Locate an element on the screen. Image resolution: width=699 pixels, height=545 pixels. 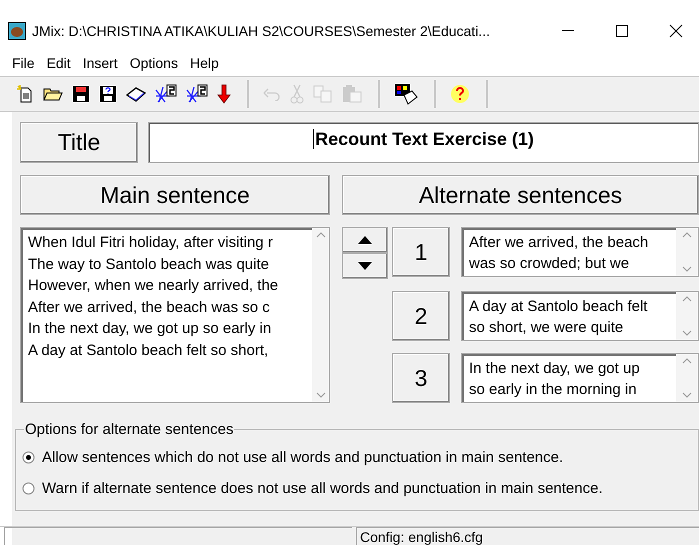
menu-item: Options is located at coordinates (154, 63).